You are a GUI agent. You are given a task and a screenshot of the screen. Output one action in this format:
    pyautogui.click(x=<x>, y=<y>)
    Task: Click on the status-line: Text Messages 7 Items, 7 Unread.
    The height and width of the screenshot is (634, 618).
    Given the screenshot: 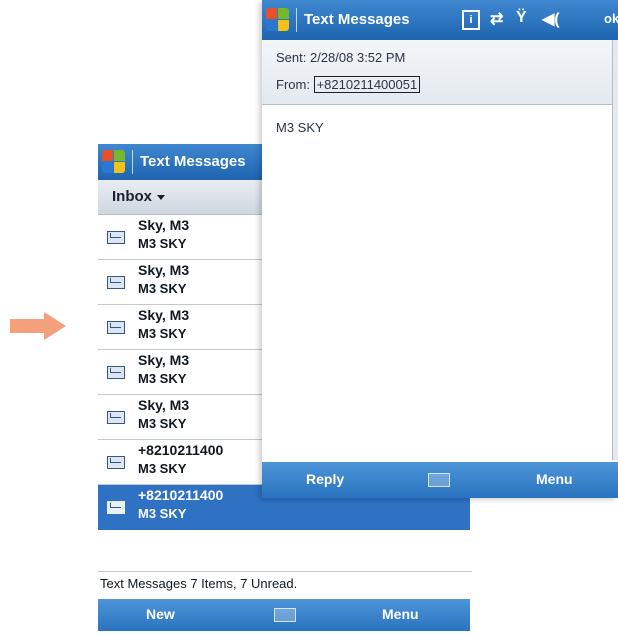 What is the action you would take?
    pyautogui.click(x=285, y=583)
    